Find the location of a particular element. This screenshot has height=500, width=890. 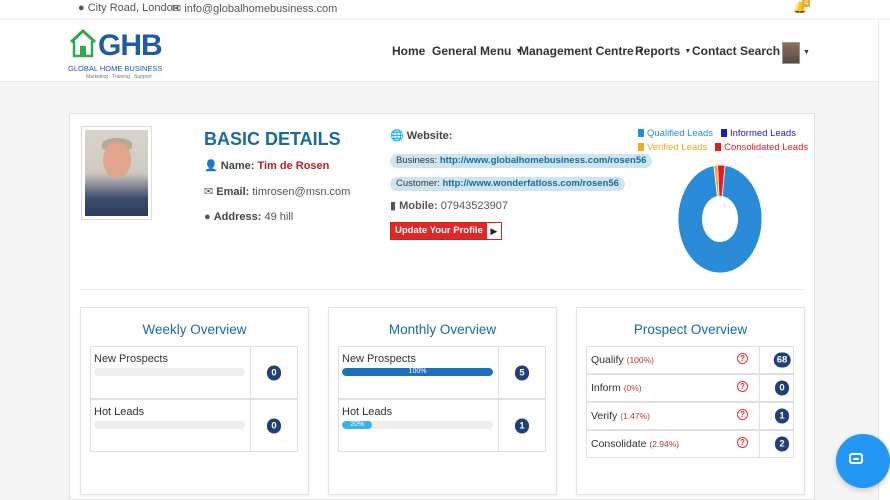

user-avatar is located at coordinates (791, 53).